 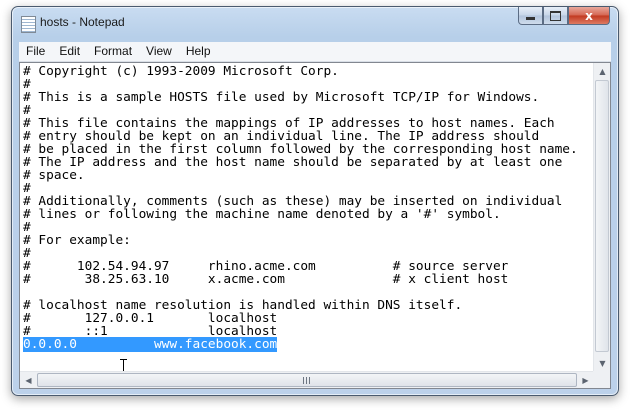 I want to click on close-icon: x, so click(x=589, y=15).